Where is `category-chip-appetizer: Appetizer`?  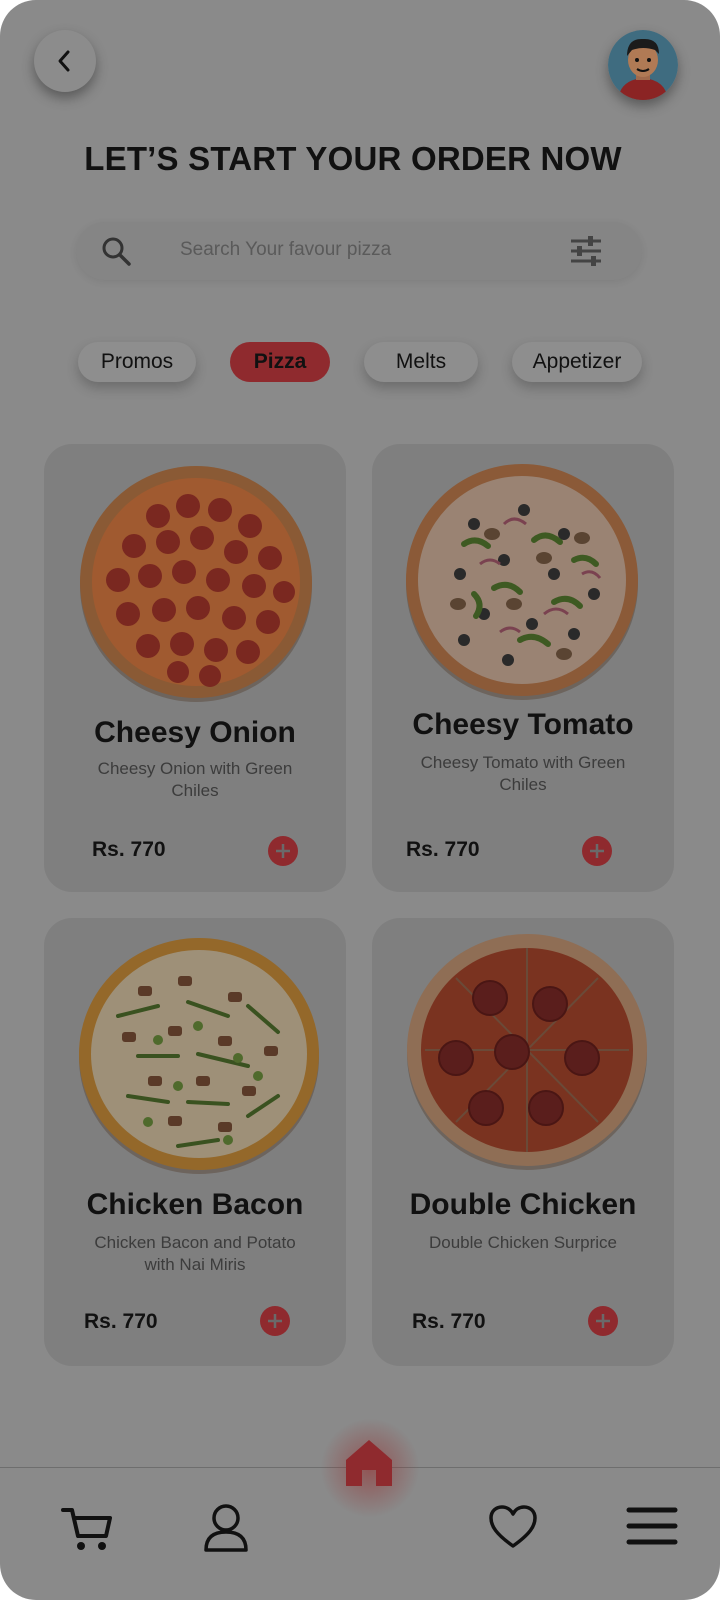 category-chip-appetizer: Appetizer is located at coordinates (577, 362).